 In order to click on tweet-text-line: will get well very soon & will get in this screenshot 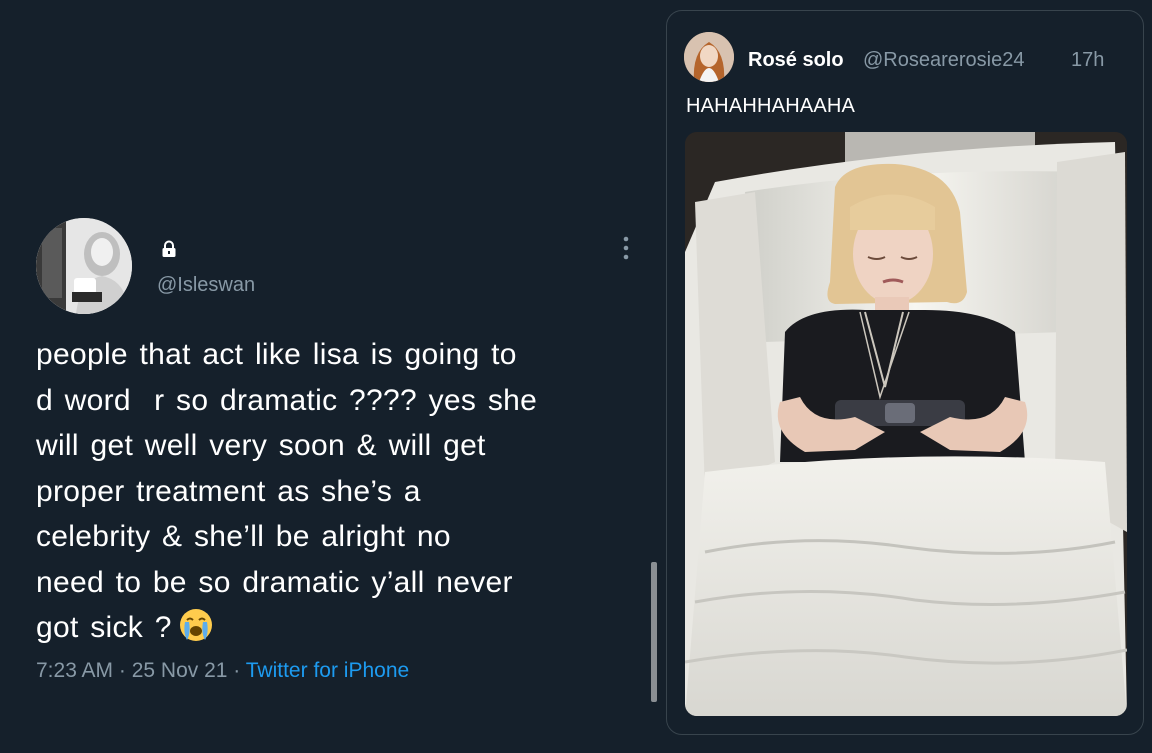, I will do `click(261, 445)`.